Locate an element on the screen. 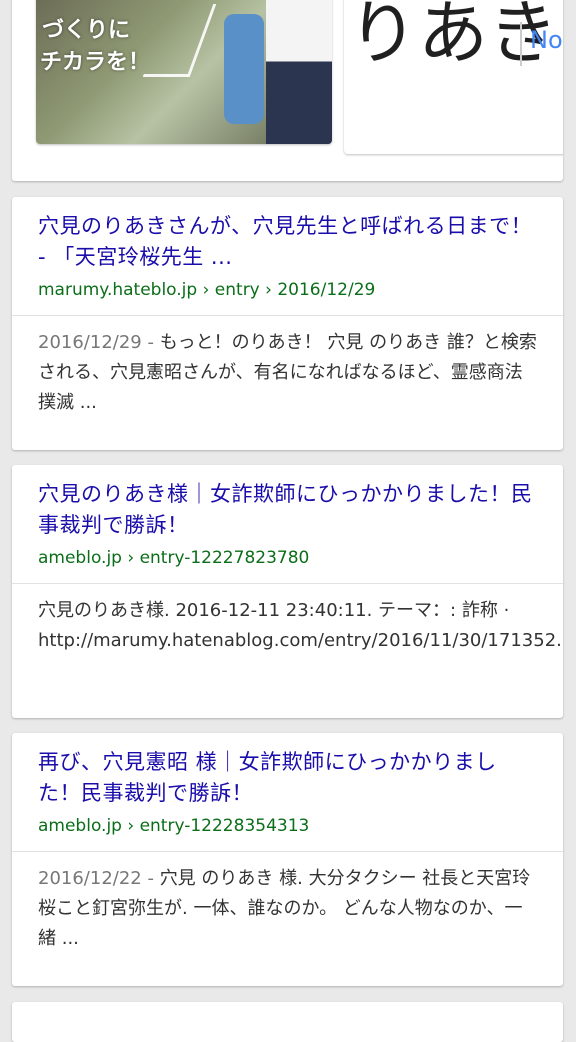 The height and width of the screenshot is (1042, 576). name-tile-large-text: りあき is located at coordinates (453, 37).